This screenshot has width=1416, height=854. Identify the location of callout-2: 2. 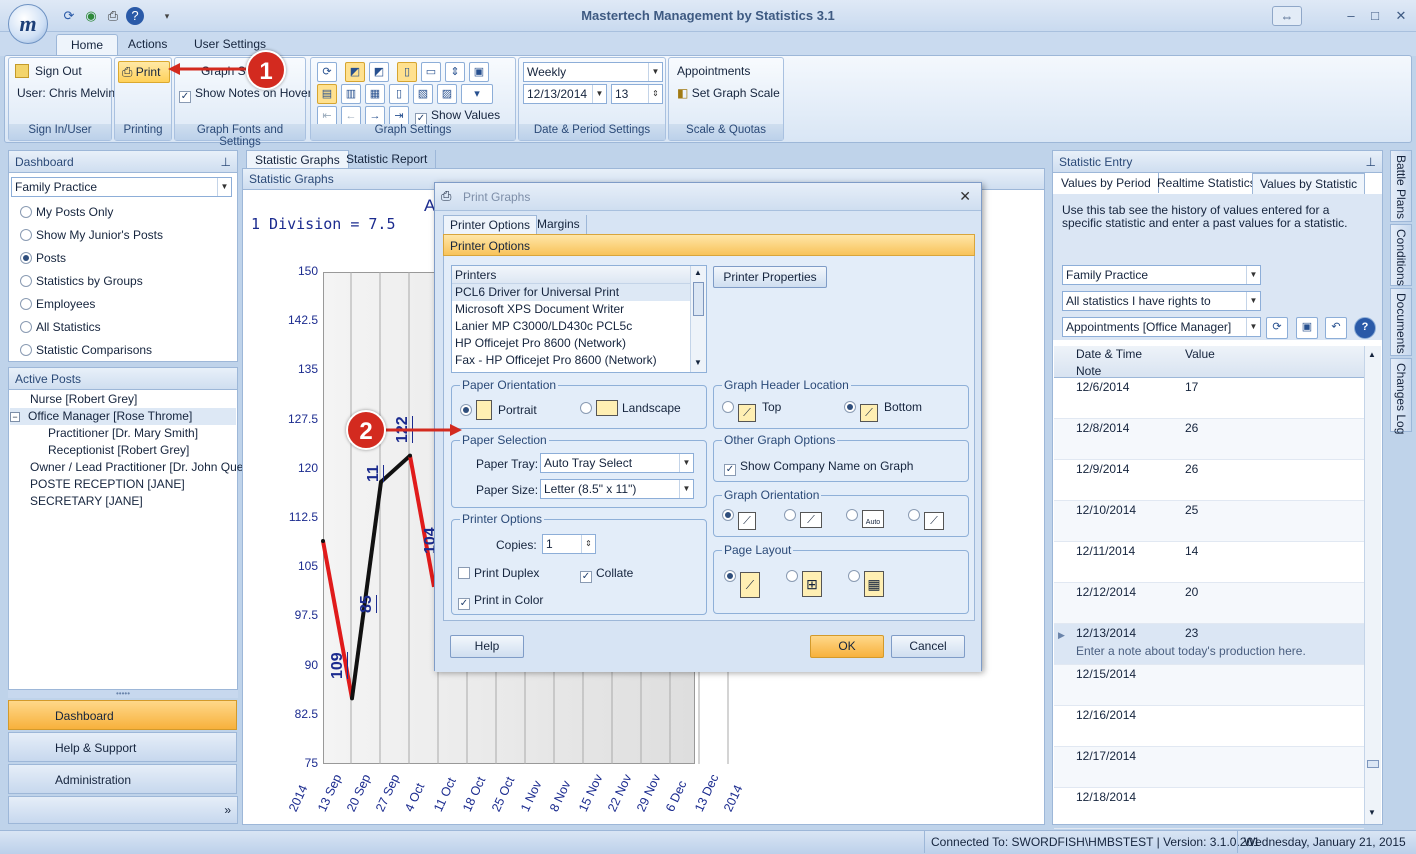
(366, 430).